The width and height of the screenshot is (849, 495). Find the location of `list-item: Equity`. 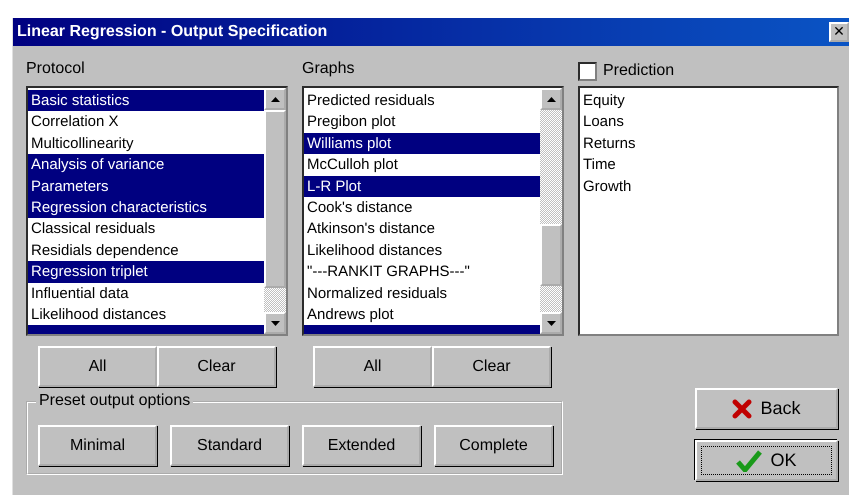

list-item: Equity is located at coordinates (708, 101).